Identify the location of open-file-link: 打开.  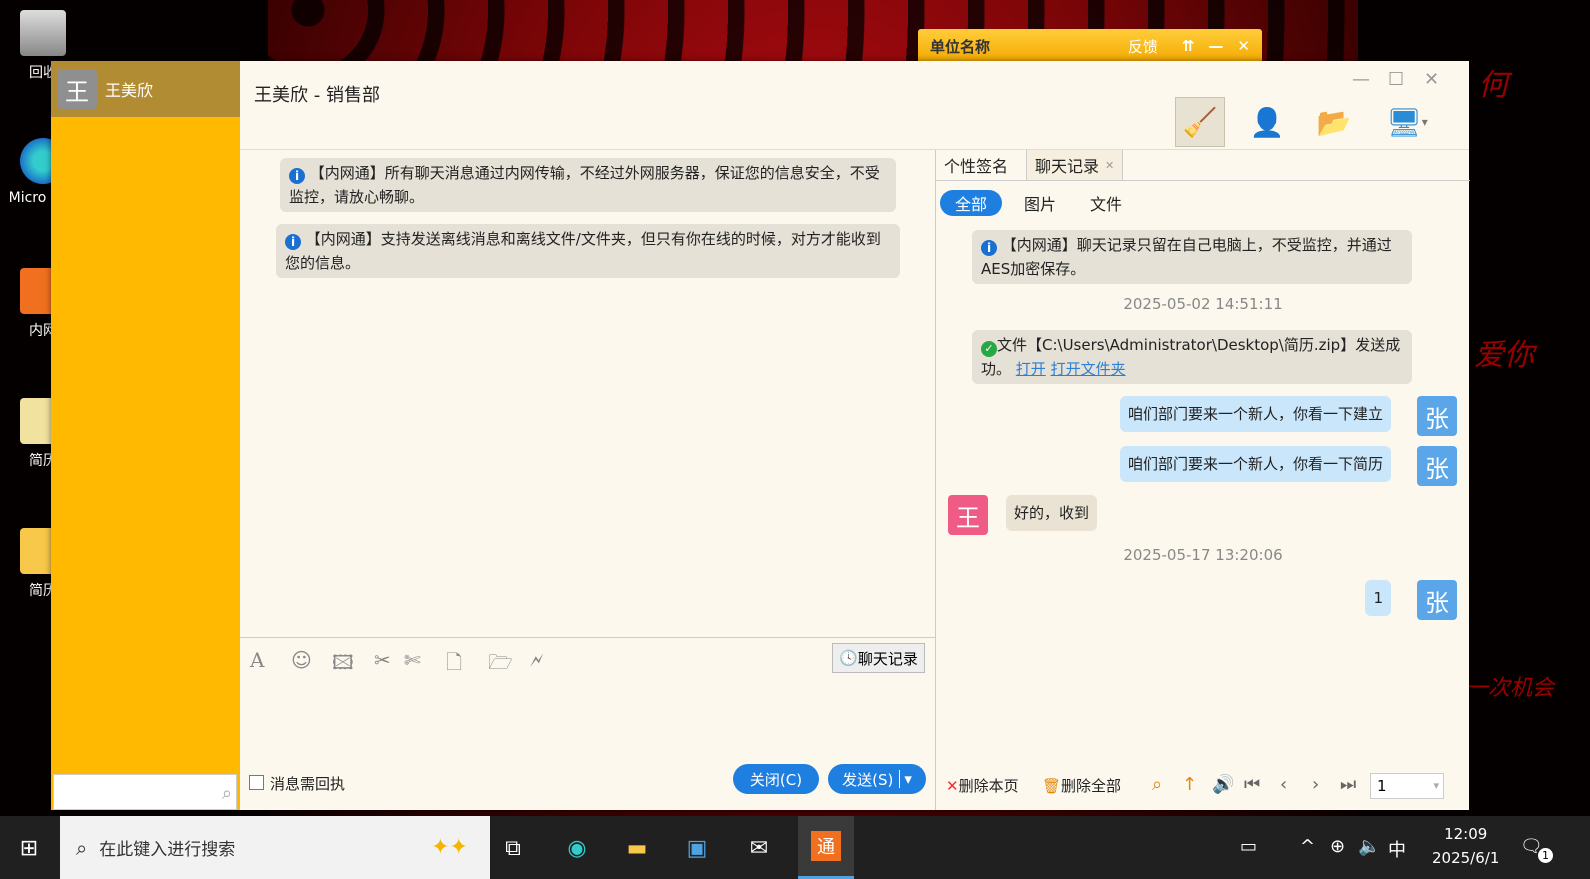
(1031, 369).